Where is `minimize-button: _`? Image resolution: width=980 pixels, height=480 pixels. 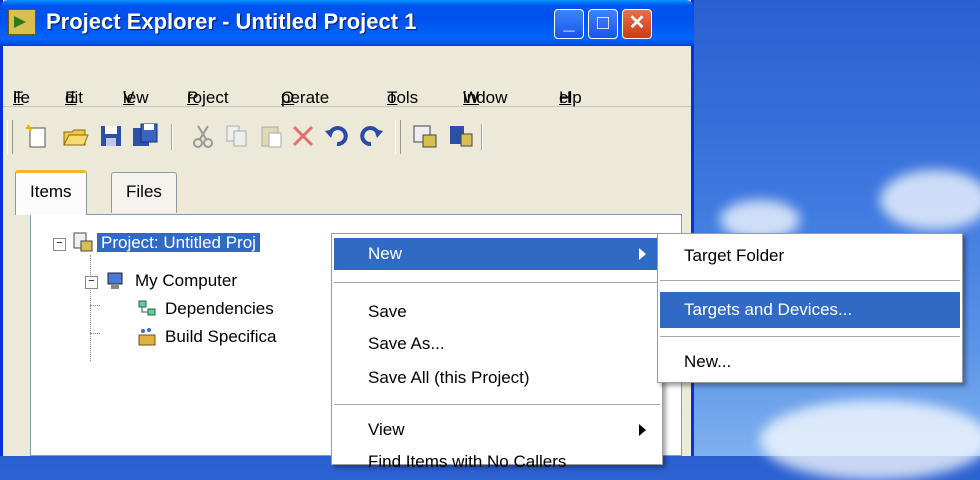
minimize-button: _ is located at coordinates (569, 24).